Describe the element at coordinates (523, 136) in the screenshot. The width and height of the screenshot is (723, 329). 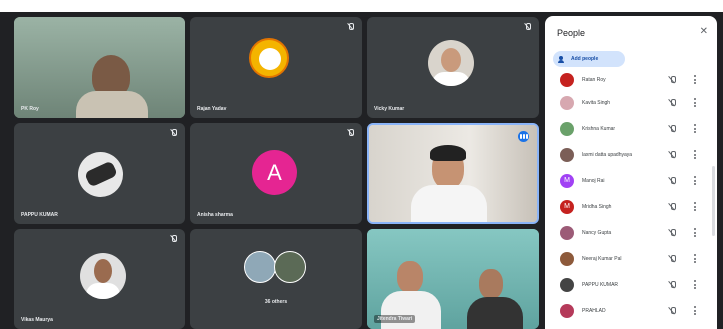
I see `speaking-indicator-icon` at that location.